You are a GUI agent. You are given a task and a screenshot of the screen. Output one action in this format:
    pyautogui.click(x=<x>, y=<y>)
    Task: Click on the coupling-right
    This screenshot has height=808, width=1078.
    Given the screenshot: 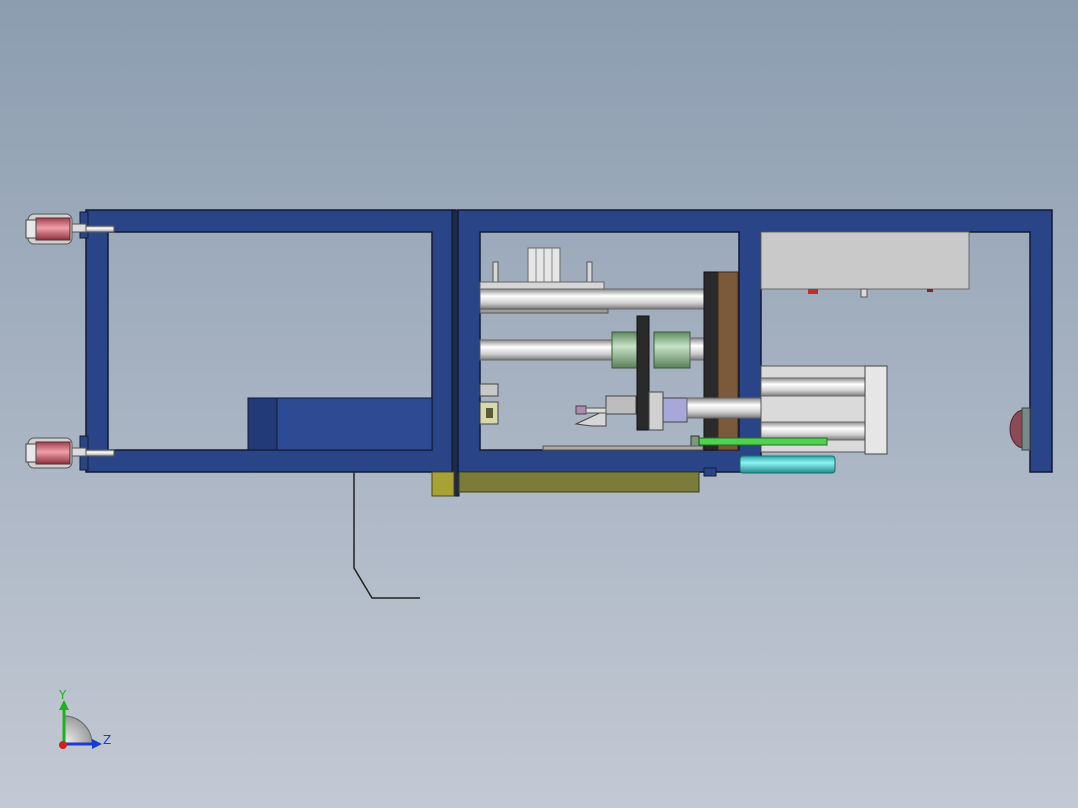 What is the action you would take?
    pyautogui.click(x=672, y=350)
    